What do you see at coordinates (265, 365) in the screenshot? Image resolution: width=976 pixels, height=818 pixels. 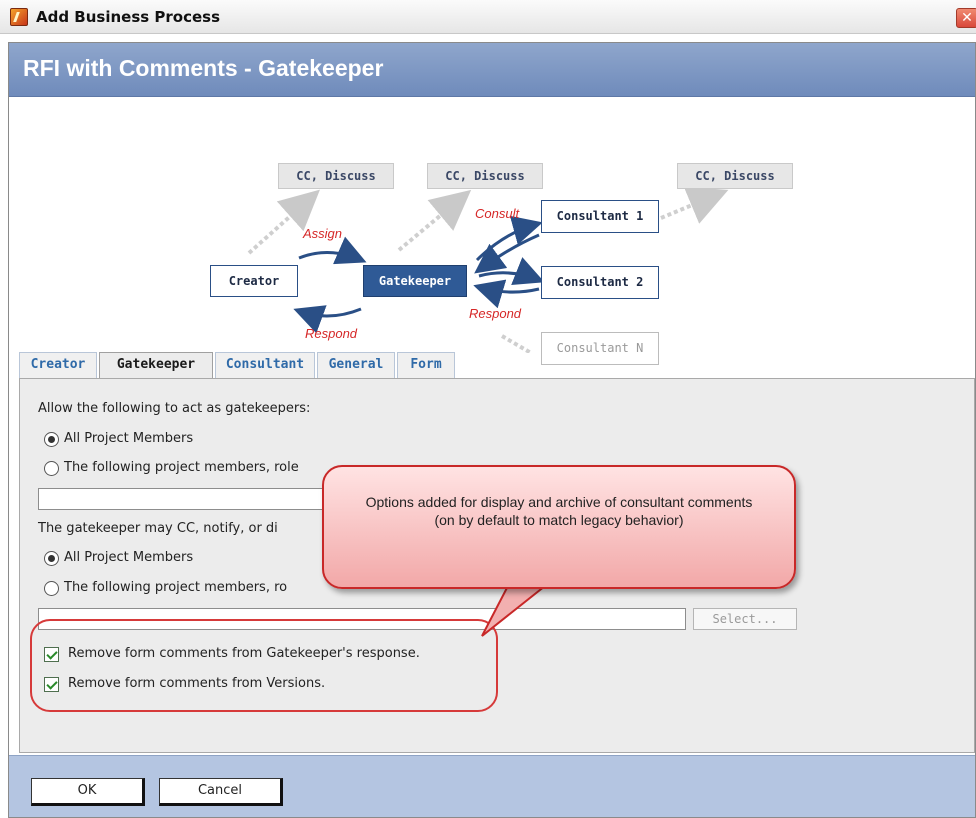 I see `tab-consultant: Consultant` at bounding box center [265, 365].